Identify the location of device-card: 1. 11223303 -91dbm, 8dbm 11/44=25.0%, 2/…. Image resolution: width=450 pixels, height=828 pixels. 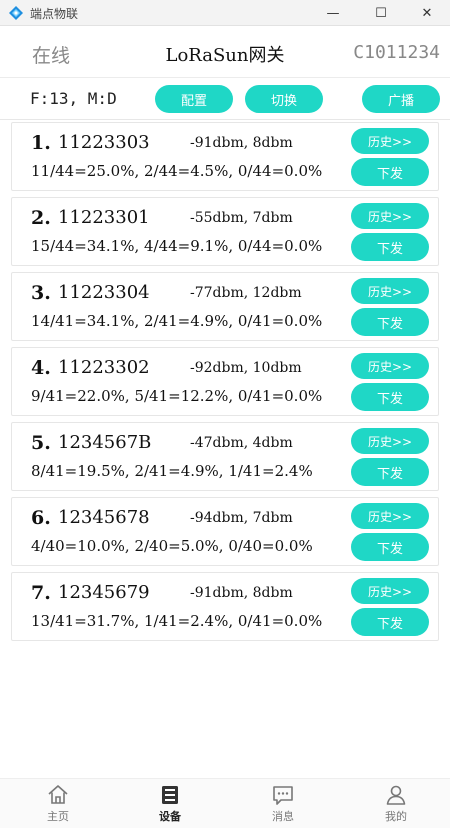
(225, 156).